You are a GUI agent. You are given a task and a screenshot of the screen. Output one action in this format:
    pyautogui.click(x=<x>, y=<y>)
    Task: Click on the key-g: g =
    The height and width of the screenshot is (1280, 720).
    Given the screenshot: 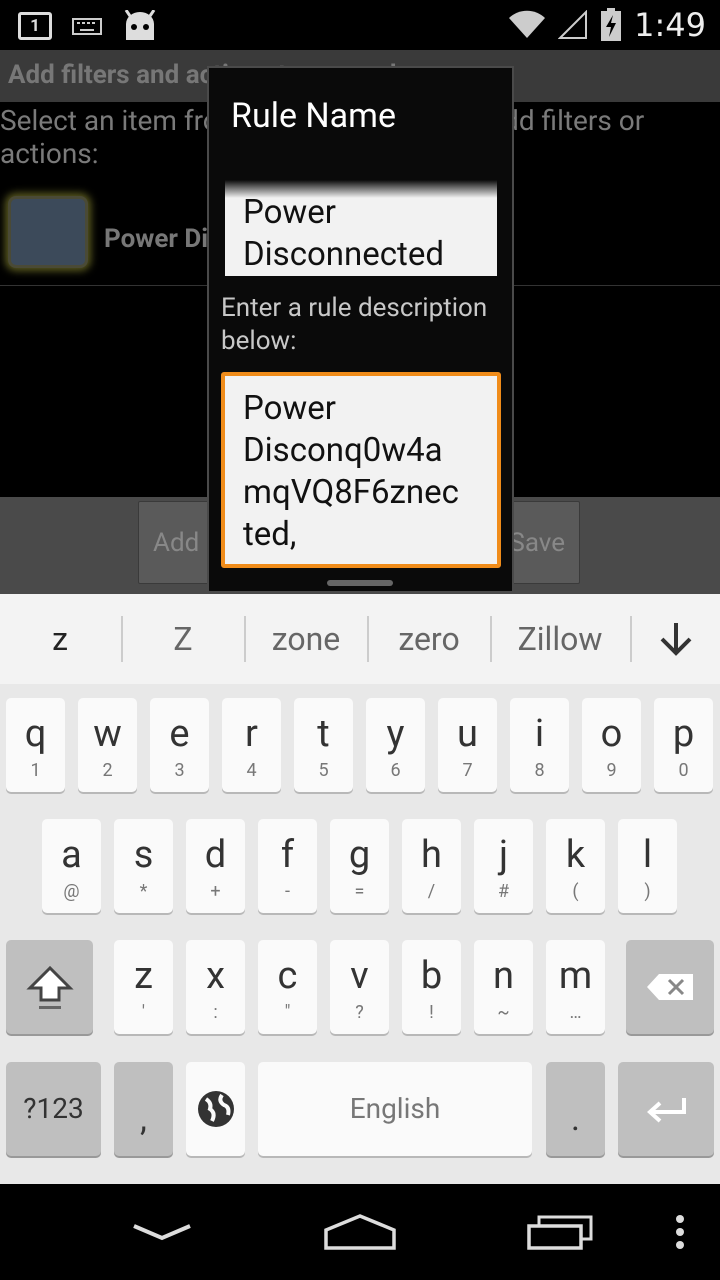 What is the action you would take?
    pyautogui.click(x=359, y=866)
    